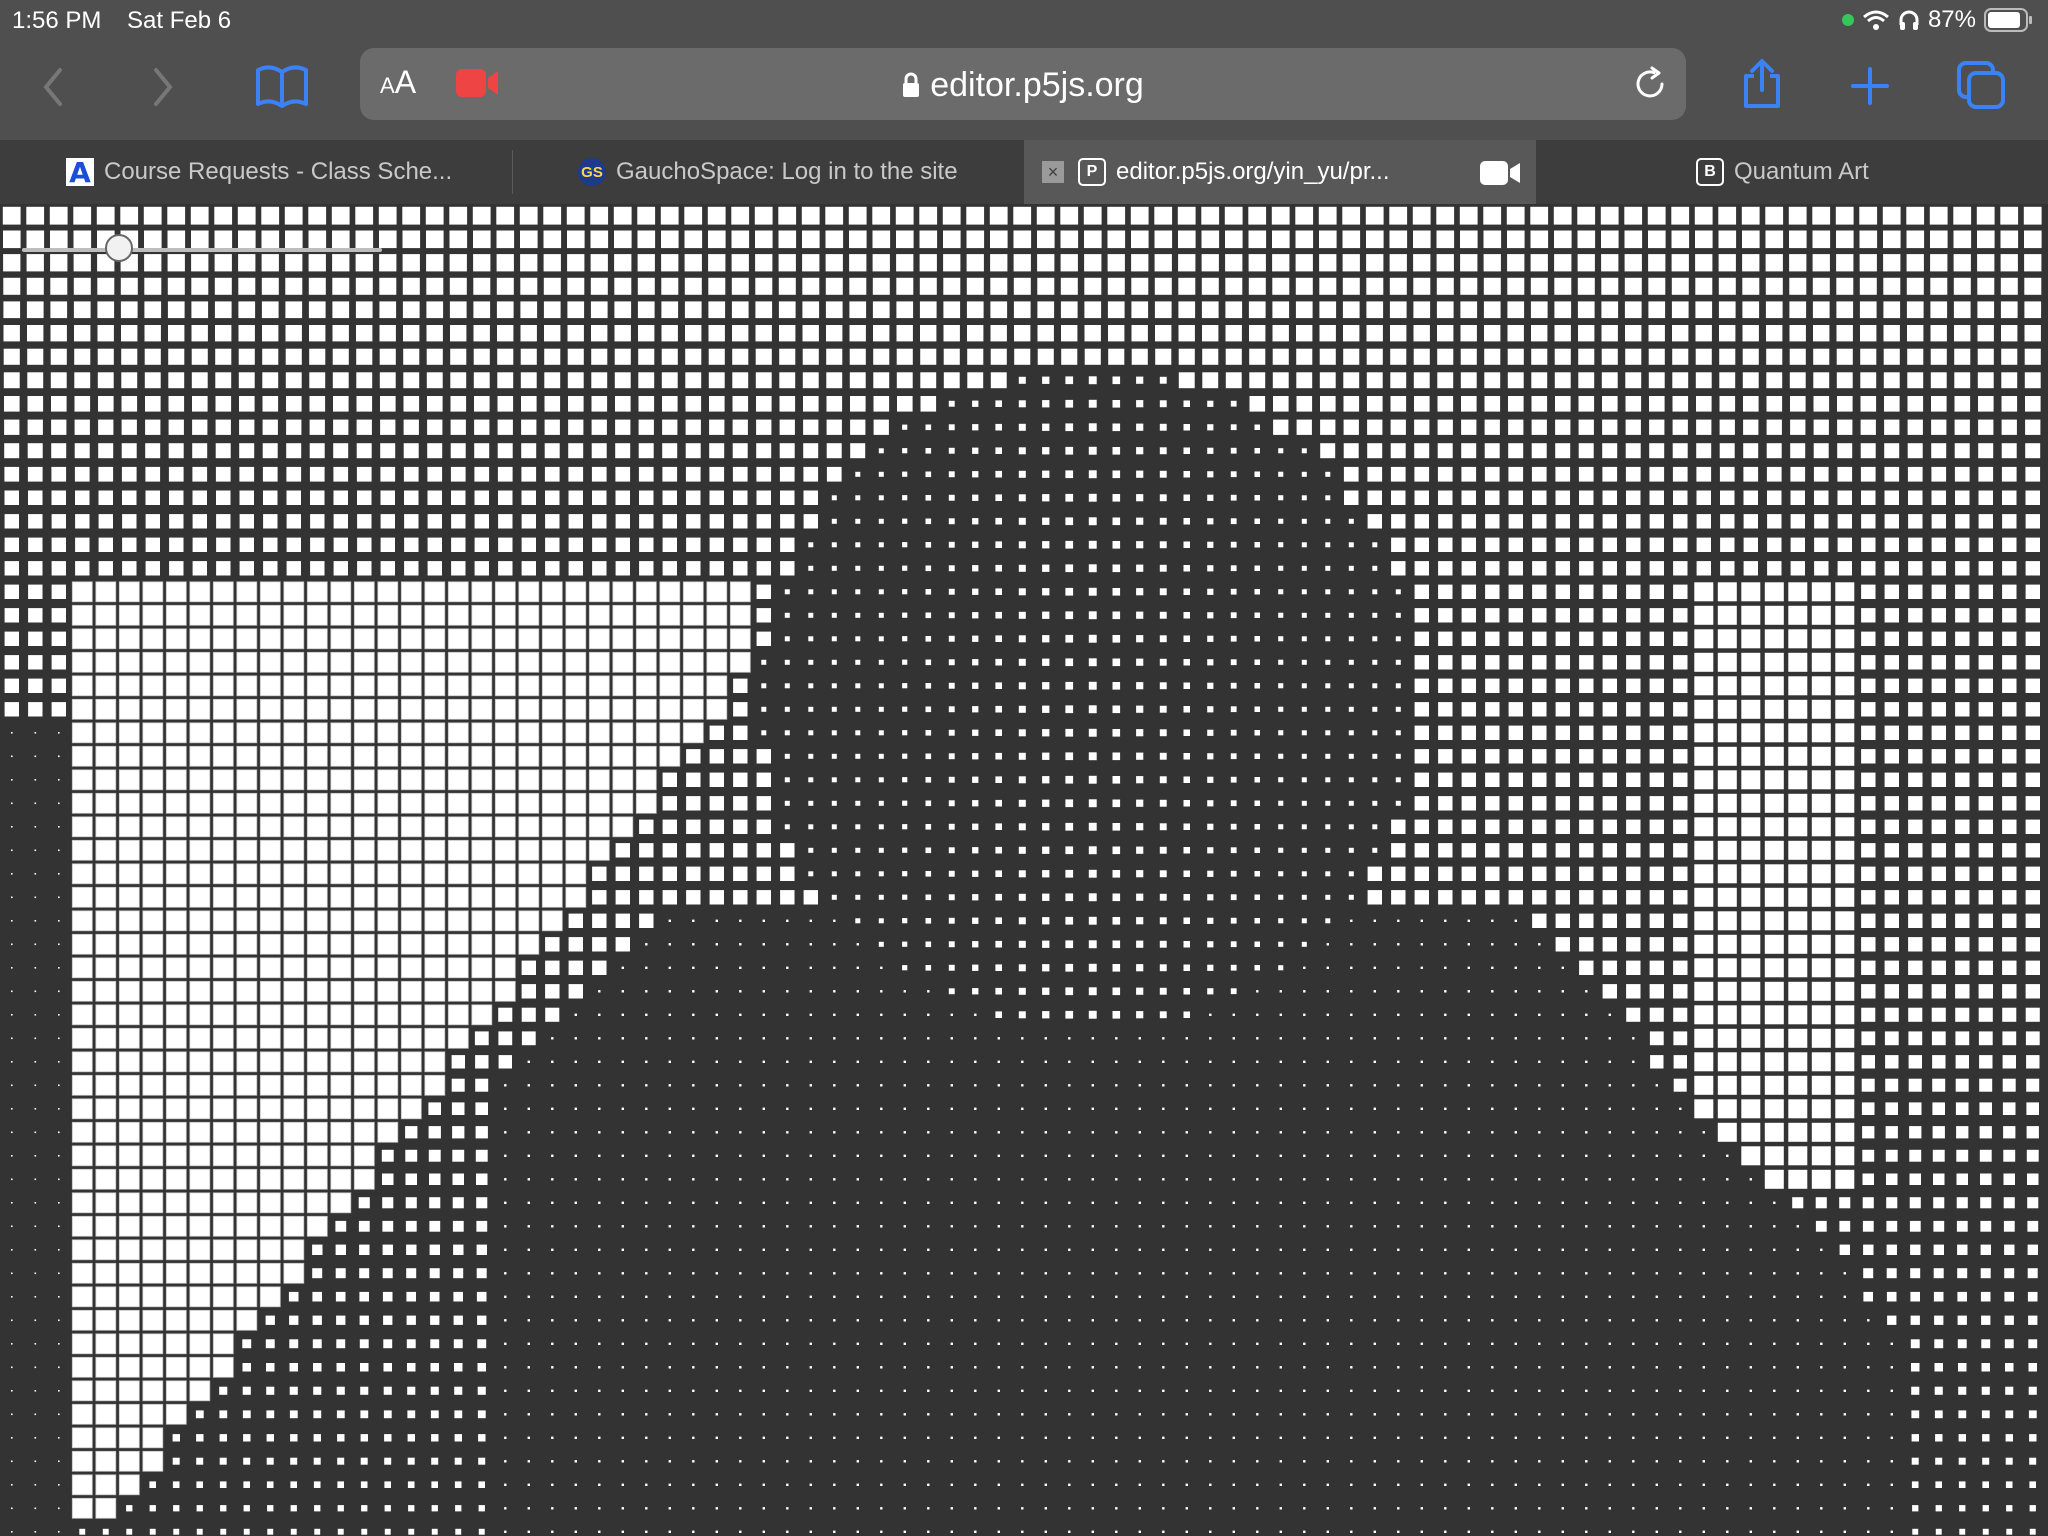 The height and width of the screenshot is (1536, 2048). I want to click on tab-gauchospace: GS GauchoSpace: Log in to the site, so click(798, 172).